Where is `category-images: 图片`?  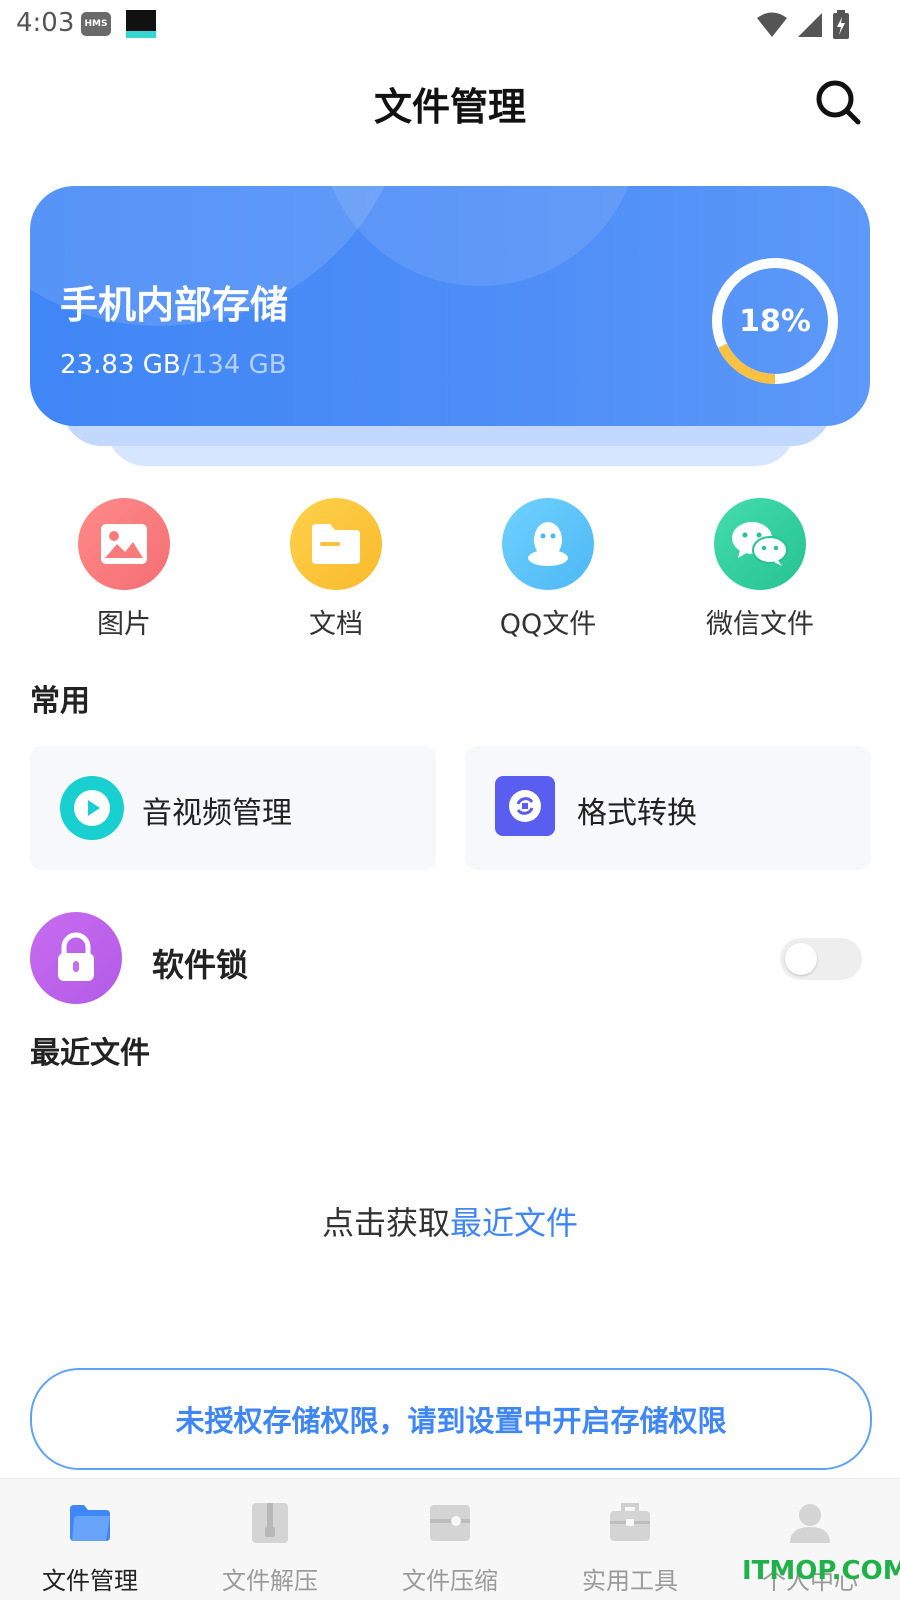 category-images: 图片 is located at coordinates (124, 569).